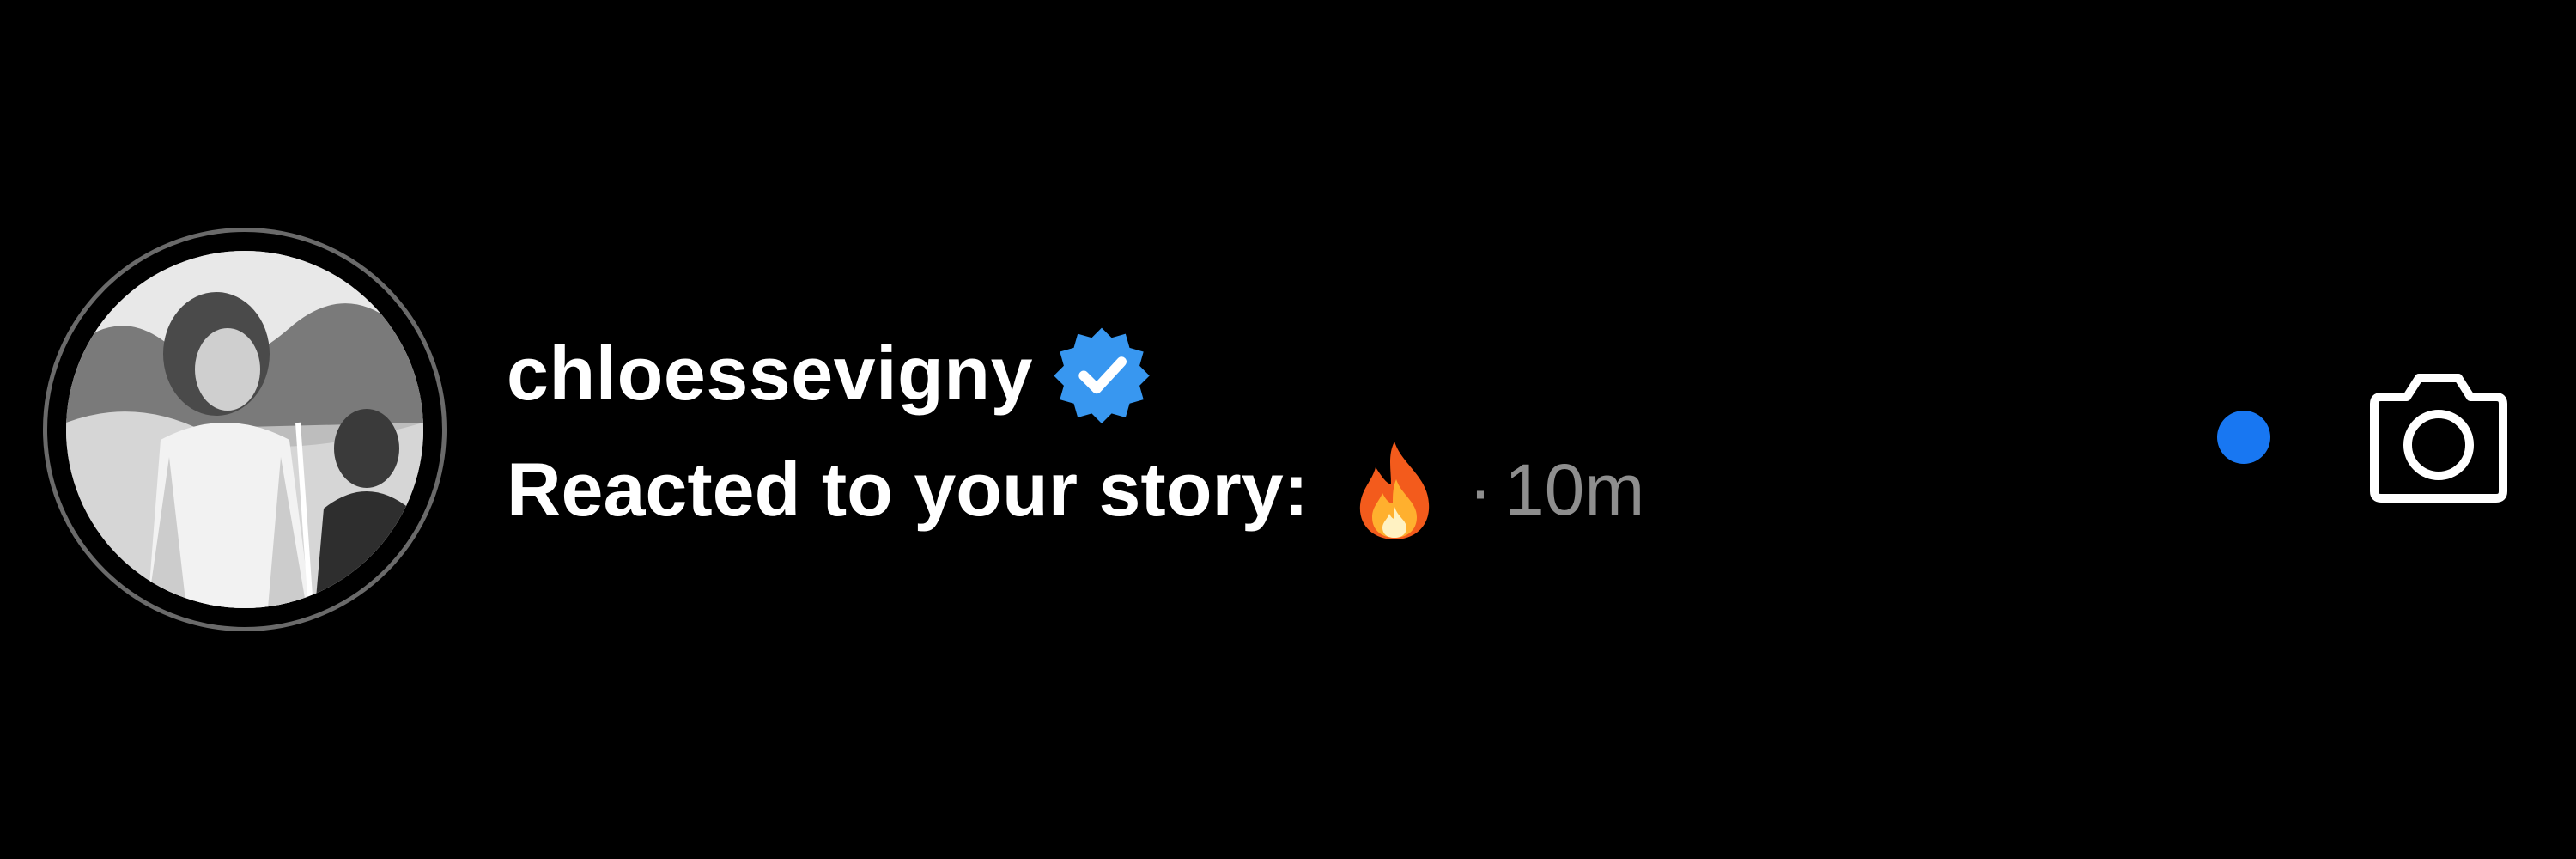 Image resolution: width=2576 pixels, height=859 pixels. Describe the element at coordinates (908, 490) in the screenshot. I see `reaction-message: Reacted to your story:` at that location.